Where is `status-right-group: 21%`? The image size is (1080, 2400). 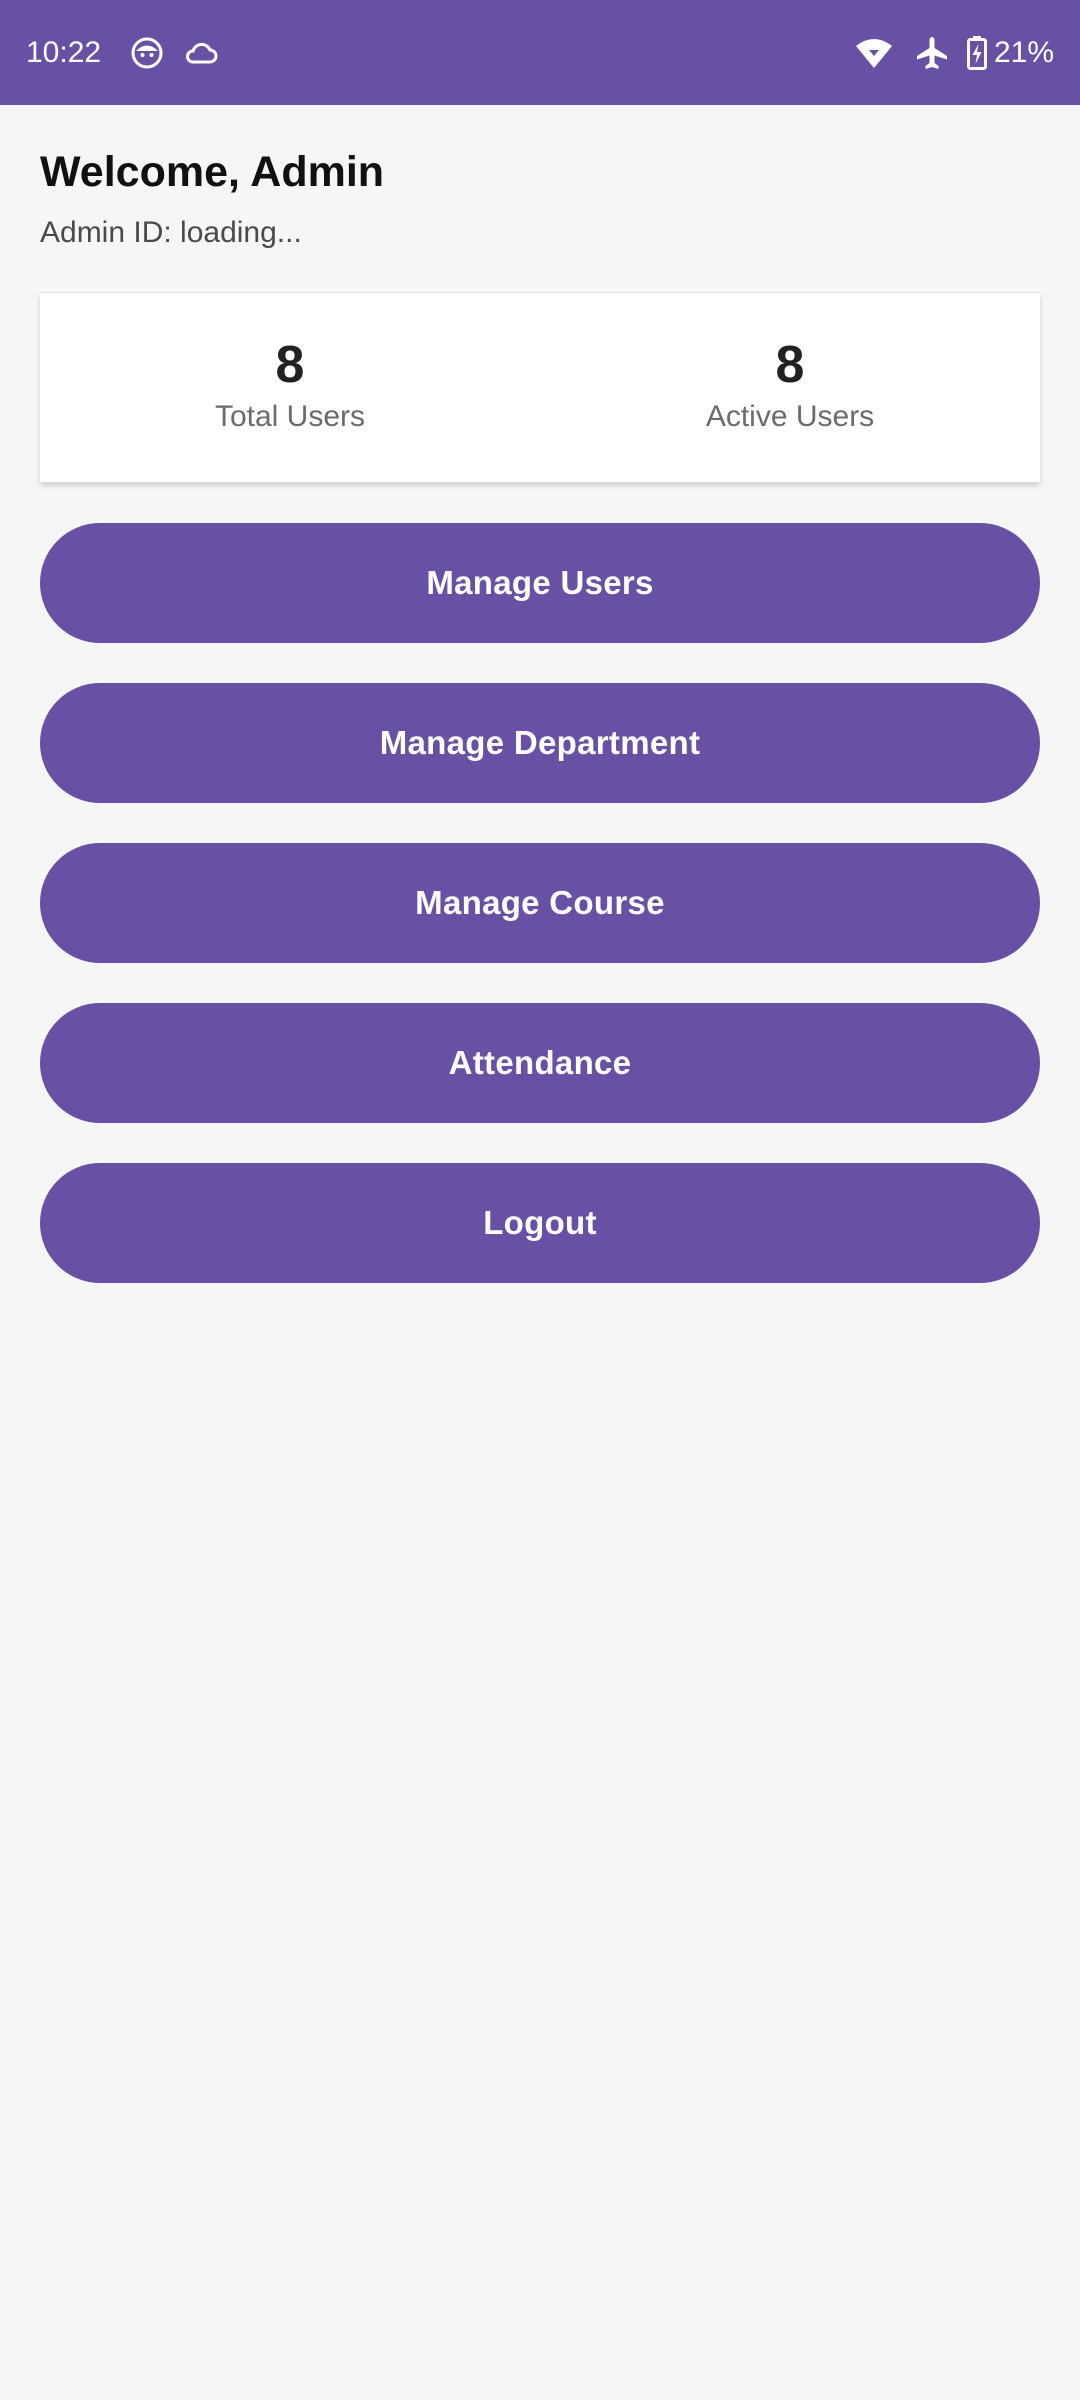
status-right-group: 21% is located at coordinates (946, 53).